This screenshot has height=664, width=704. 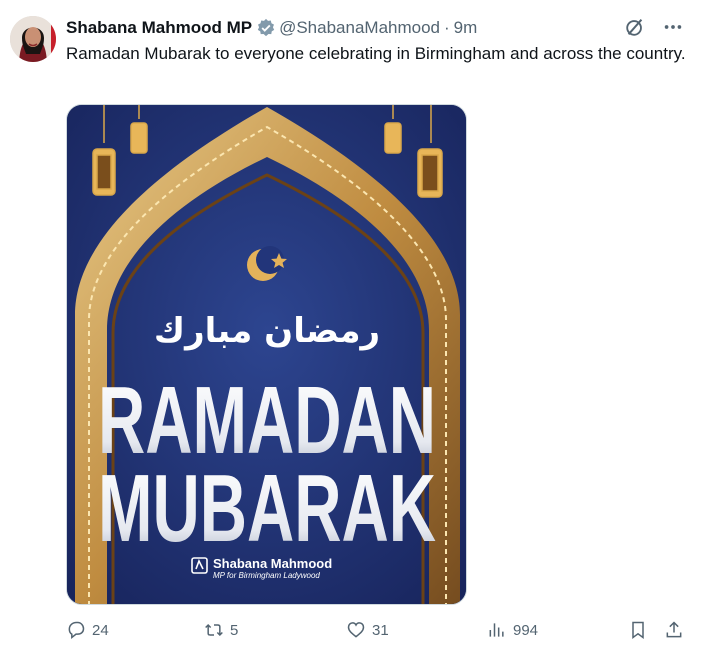 I want to click on timestamp: 9m, so click(x=466, y=28).